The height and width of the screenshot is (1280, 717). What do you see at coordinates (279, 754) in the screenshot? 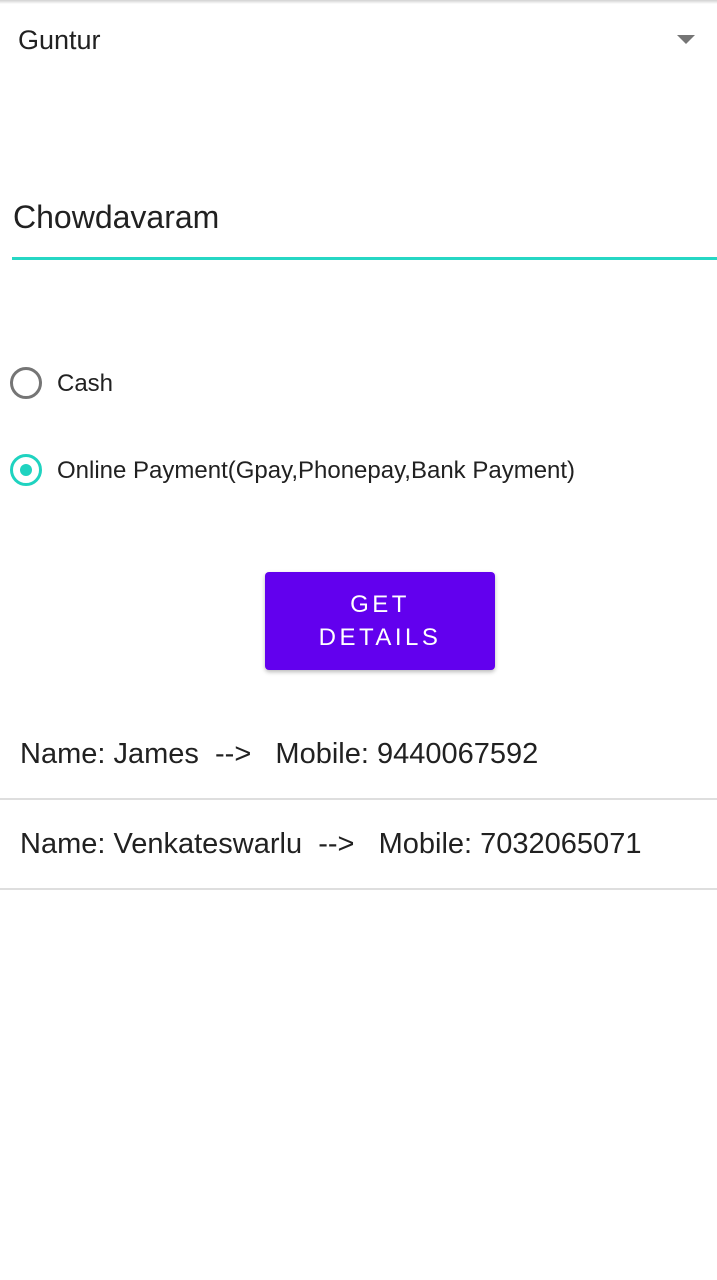
I see `list-item-text: Name: James --> Mobile: 9440067592` at bounding box center [279, 754].